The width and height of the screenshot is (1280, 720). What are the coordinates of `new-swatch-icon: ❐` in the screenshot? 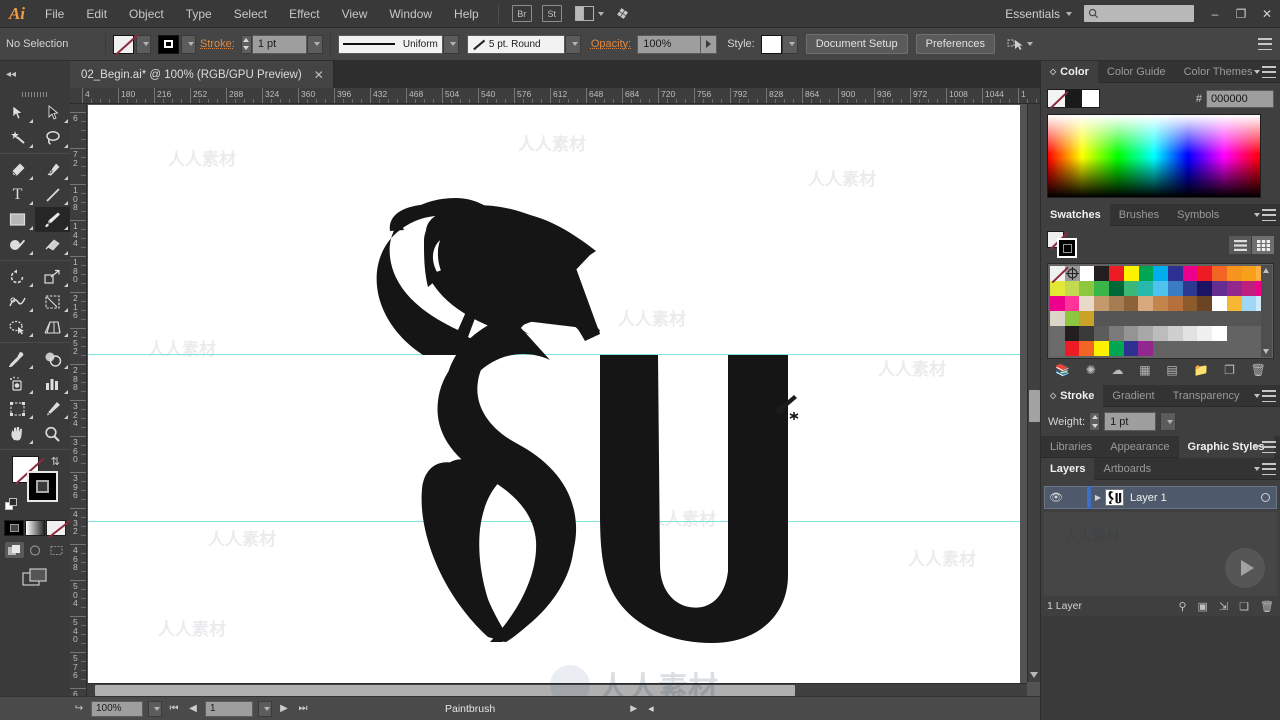 It's located at (1229, 370).